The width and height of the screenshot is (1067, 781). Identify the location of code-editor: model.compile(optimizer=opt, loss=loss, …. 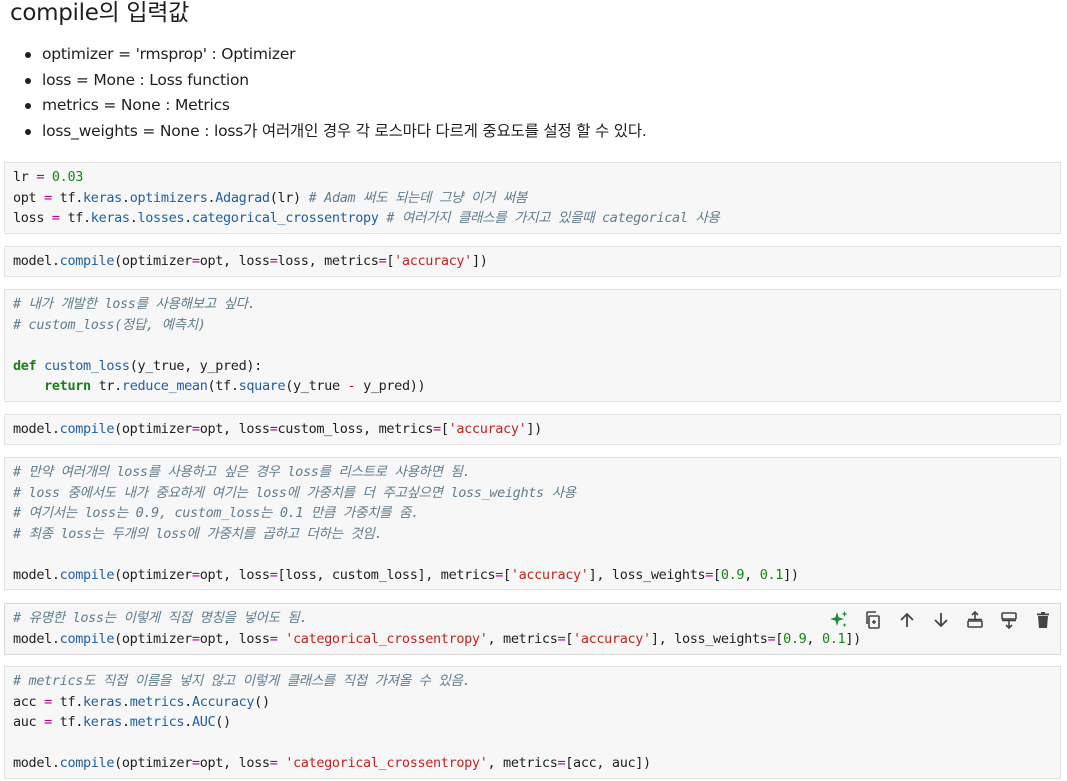
(532, 261).